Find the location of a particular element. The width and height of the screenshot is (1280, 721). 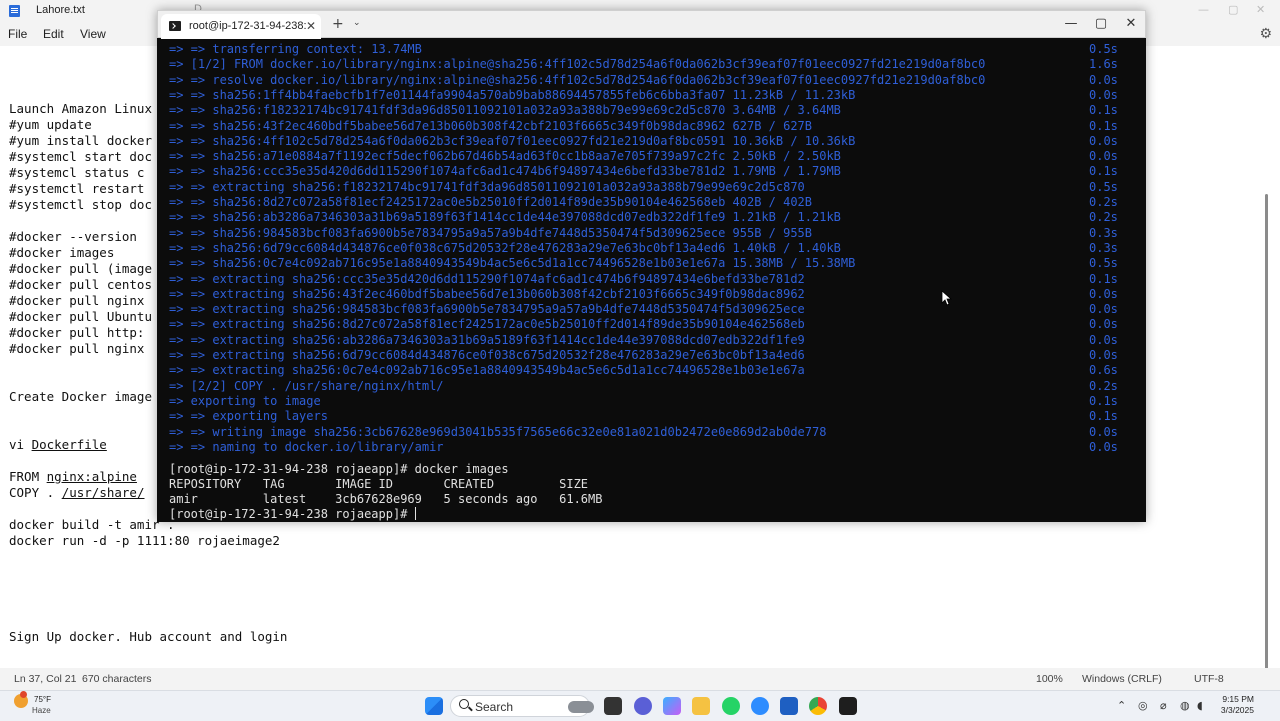

editor-line: #docker images is located at coordinates (62, 252).